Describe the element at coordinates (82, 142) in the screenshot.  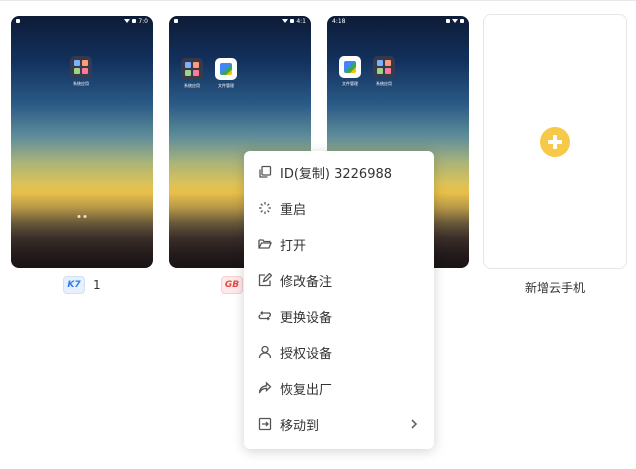
I see `cloud-phone-1: 7:0 系统应用` at that location.